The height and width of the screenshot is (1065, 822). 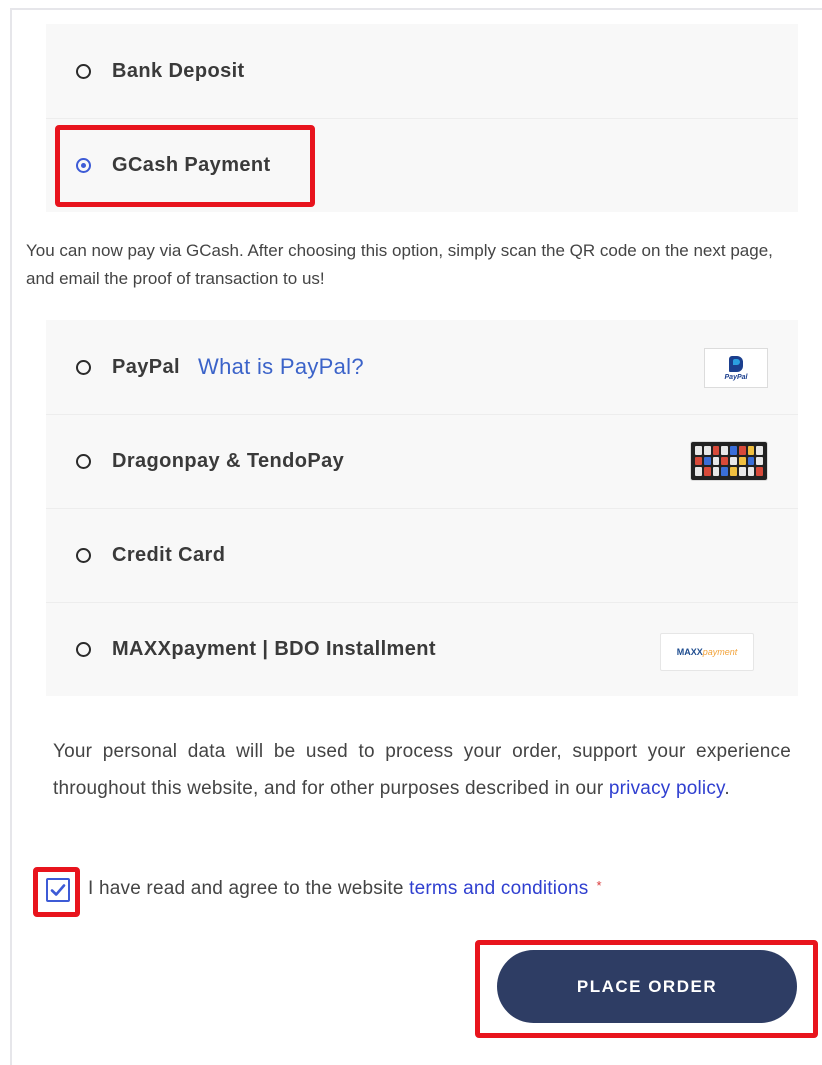 What do you see at coordinates (736, 377) in the screenshot?
I see `paypal-logo-text: PayPal` at bounding box center [736, 377].